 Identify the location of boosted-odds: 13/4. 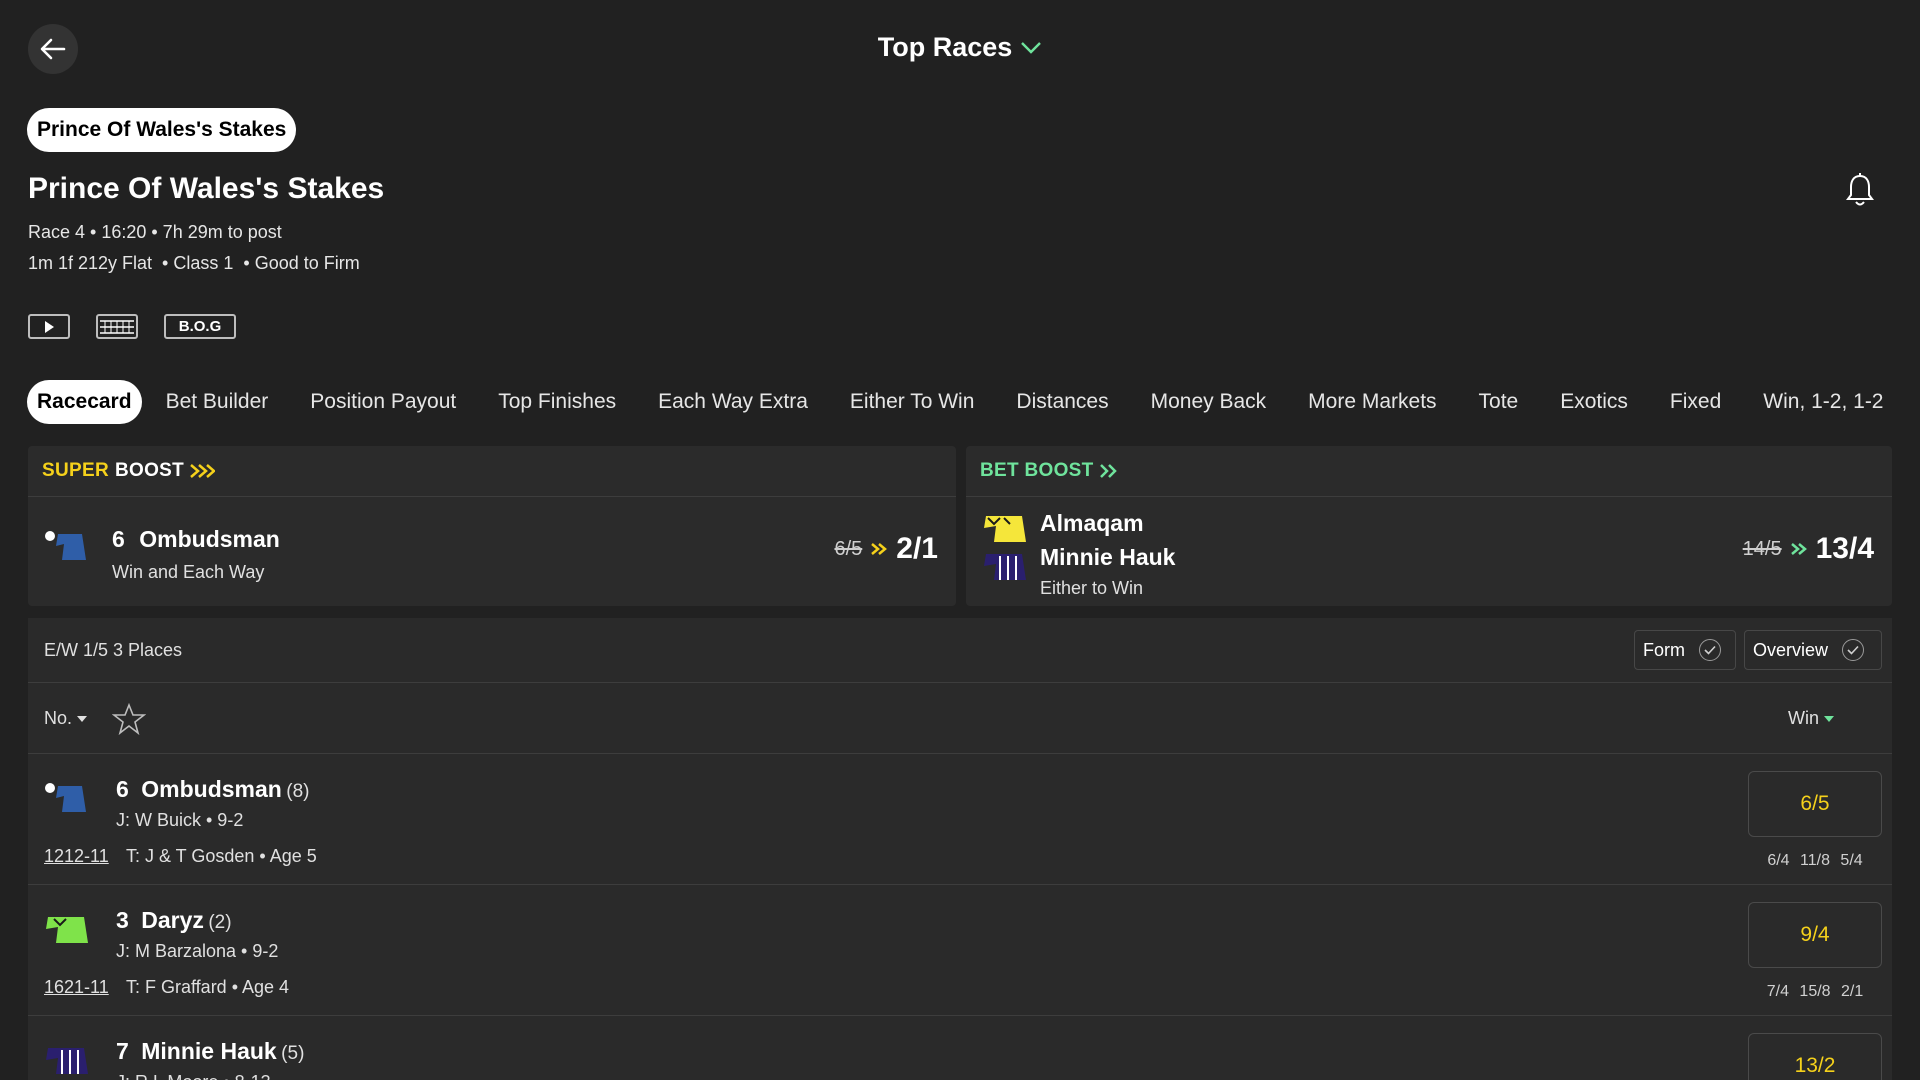
(1844, 548).